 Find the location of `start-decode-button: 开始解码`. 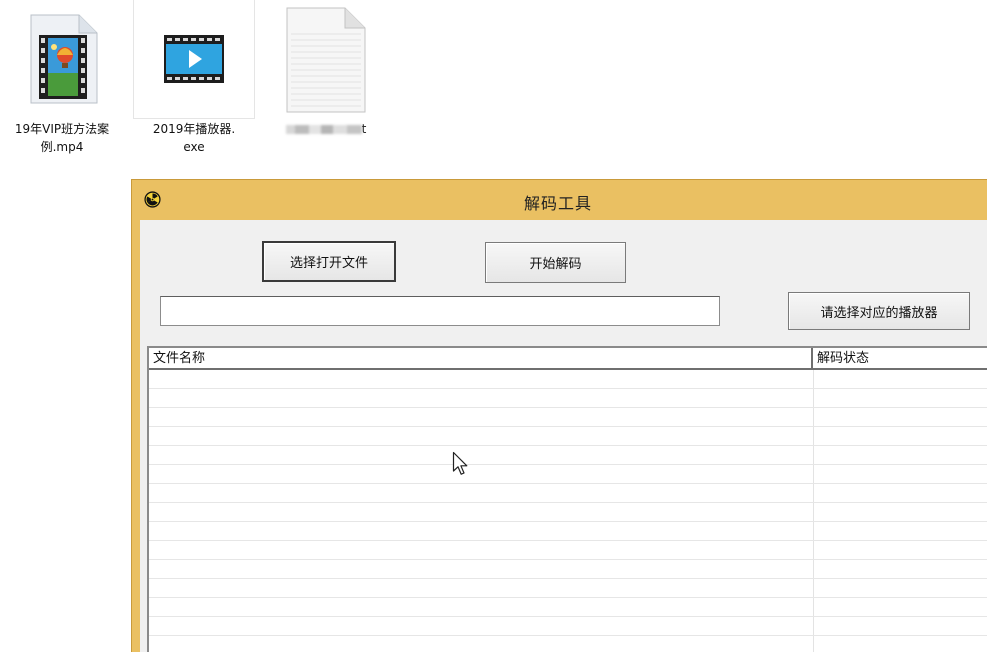

start-decode-button: 开始解码 is located at coordinates (555, 262).